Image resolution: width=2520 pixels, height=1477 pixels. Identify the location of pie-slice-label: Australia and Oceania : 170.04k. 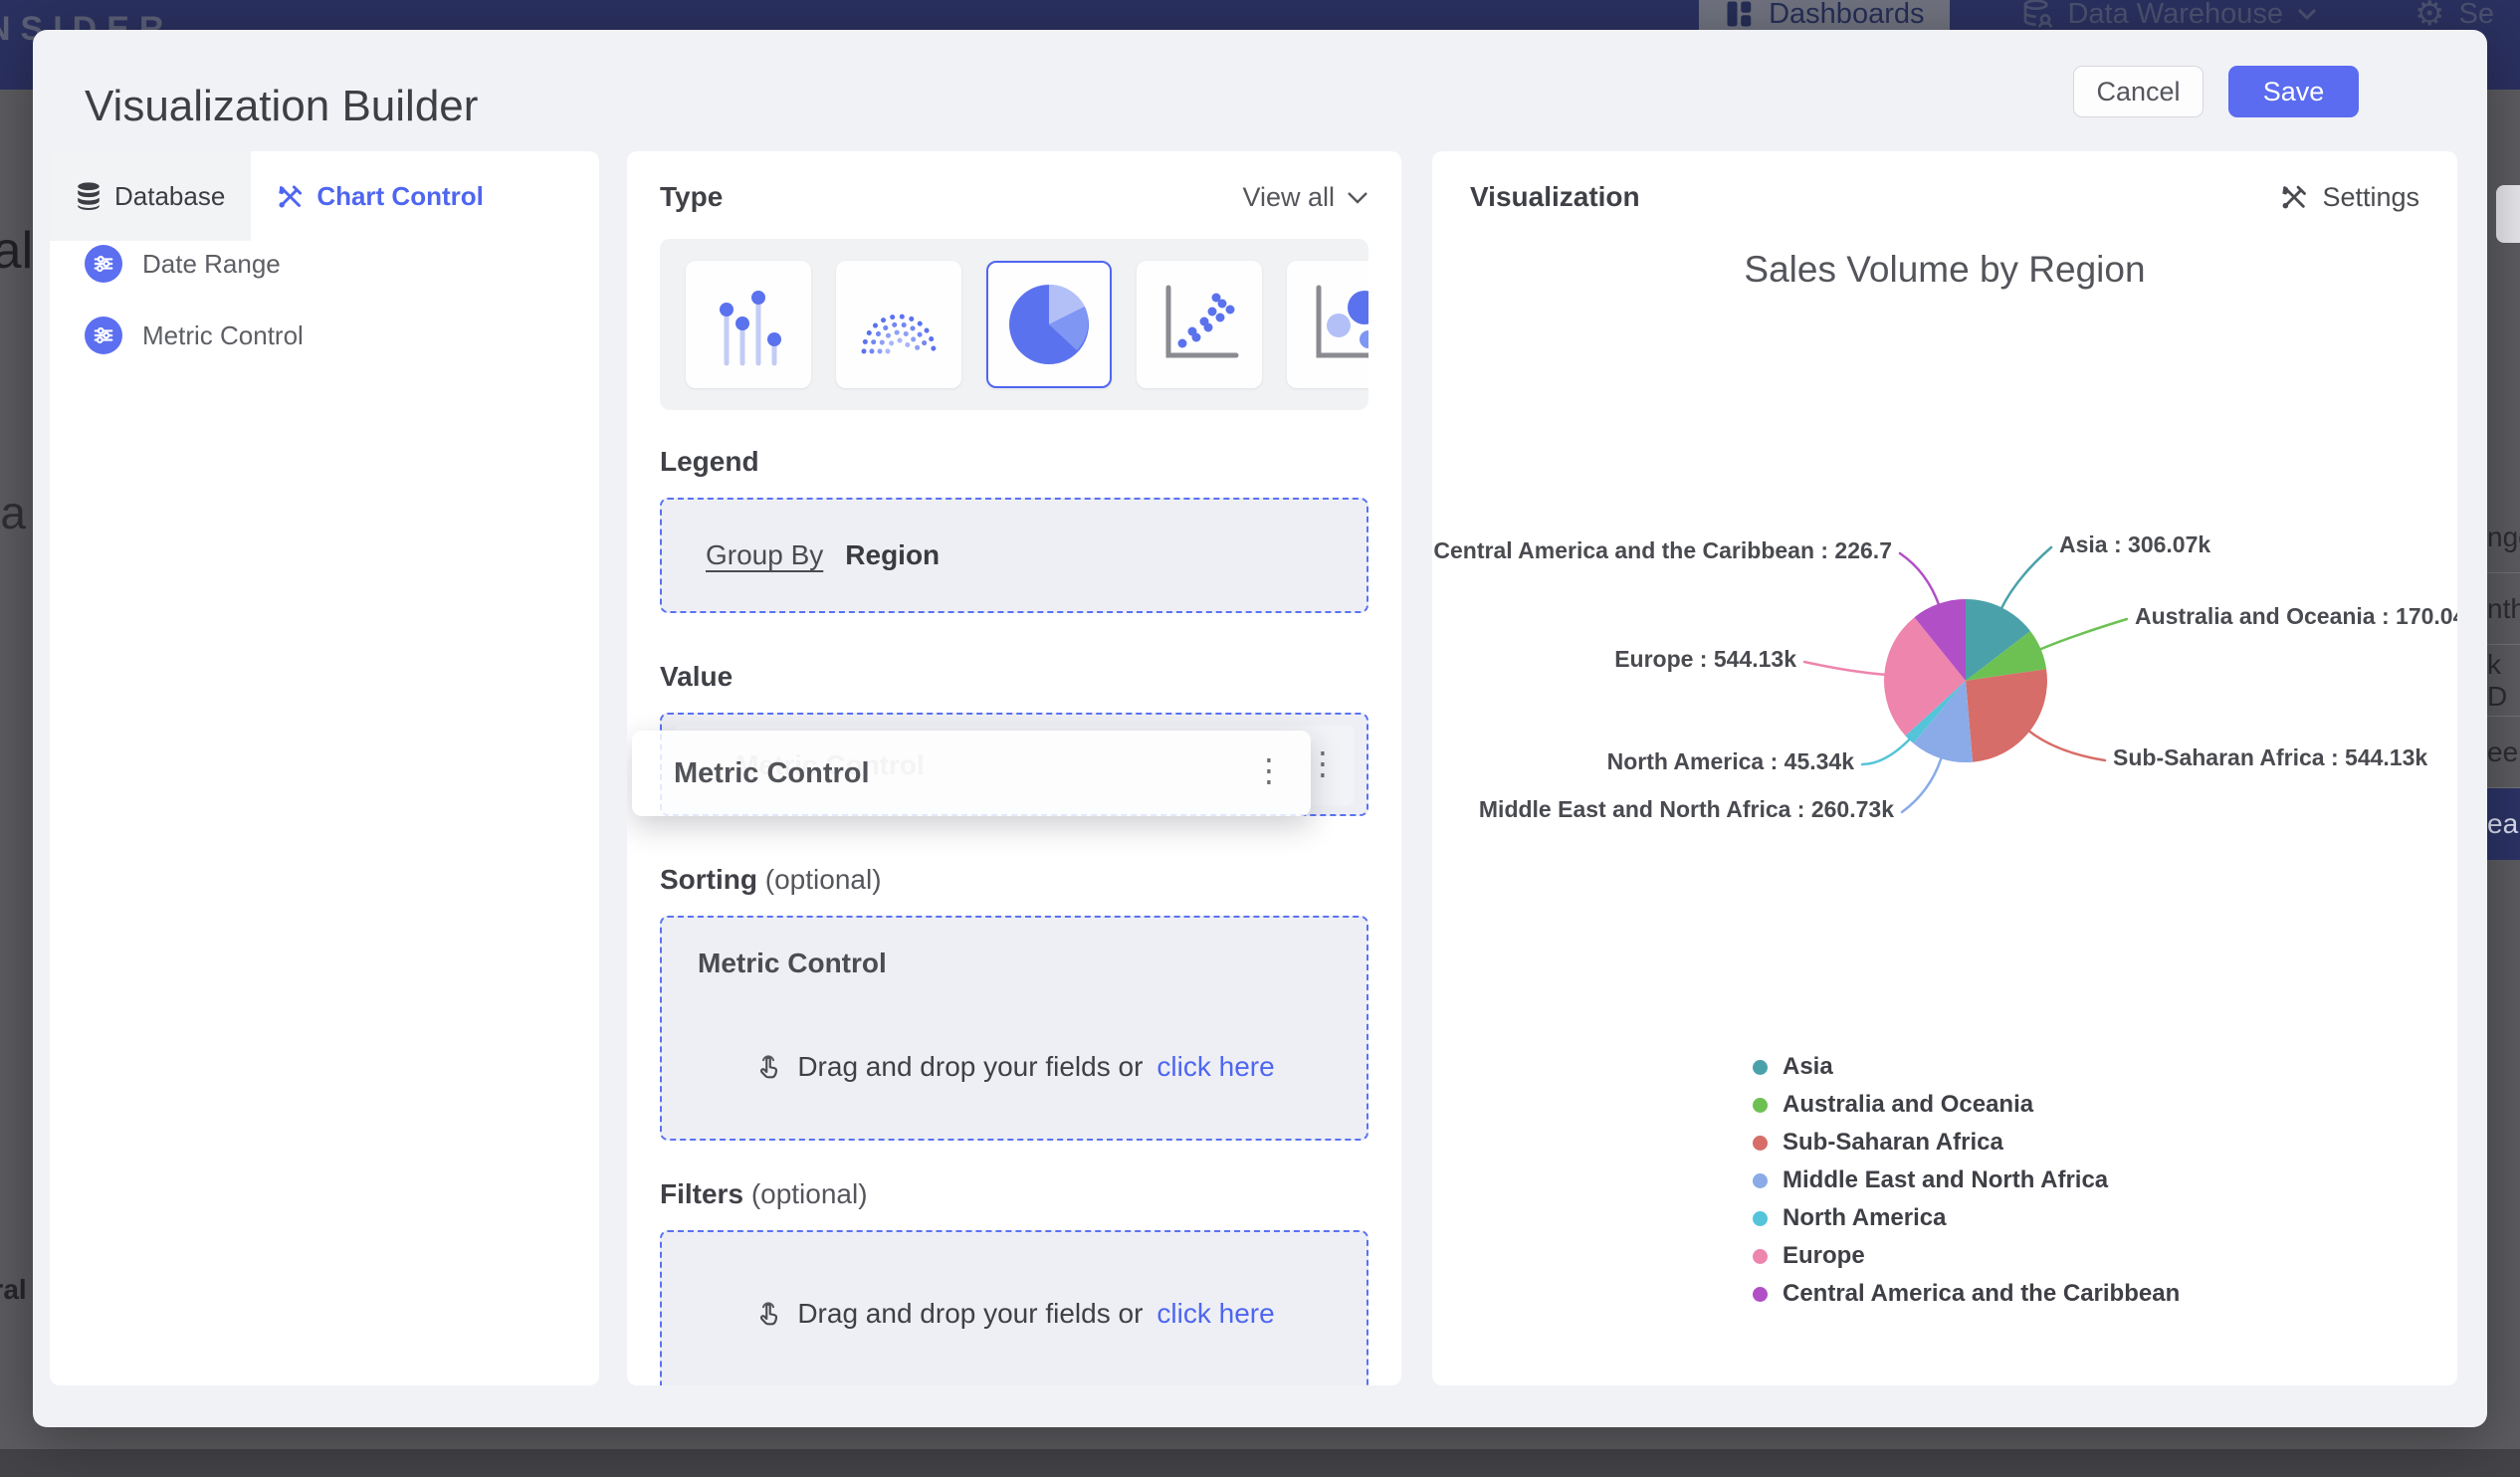
(2296, 616).